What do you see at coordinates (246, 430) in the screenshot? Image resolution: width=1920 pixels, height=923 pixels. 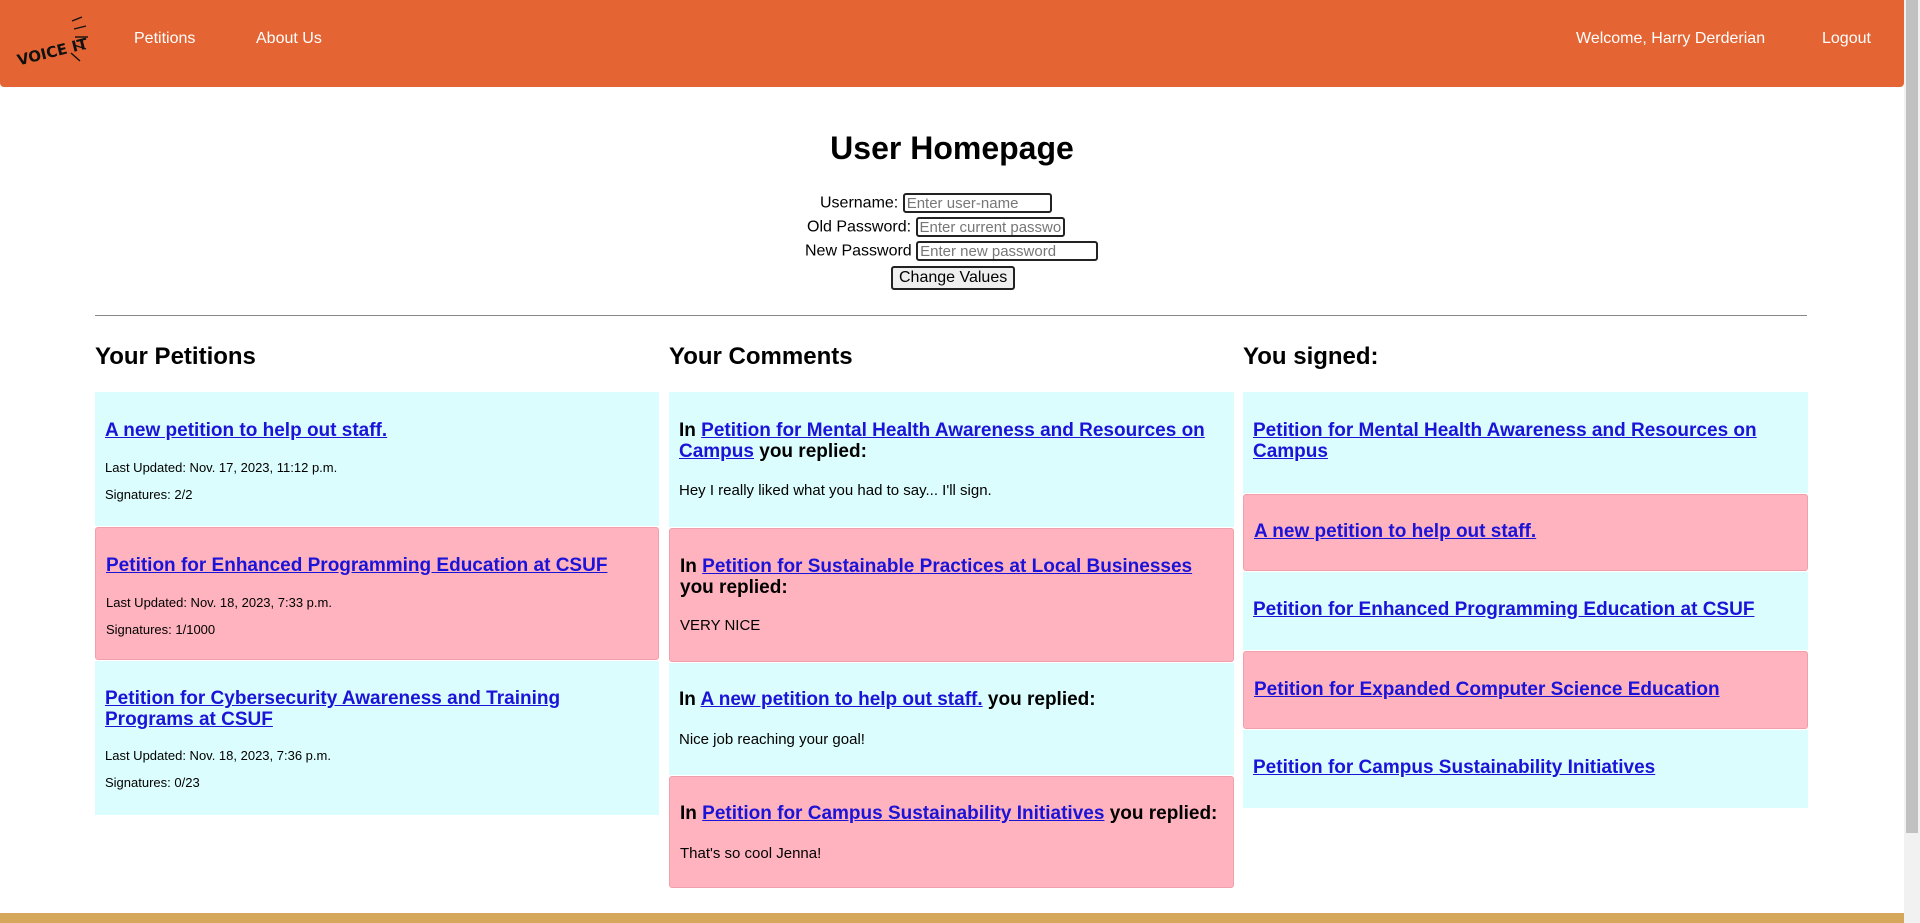 I see `petition-title-link: A new petition to help out staff.` at bounding box center [246, 430].